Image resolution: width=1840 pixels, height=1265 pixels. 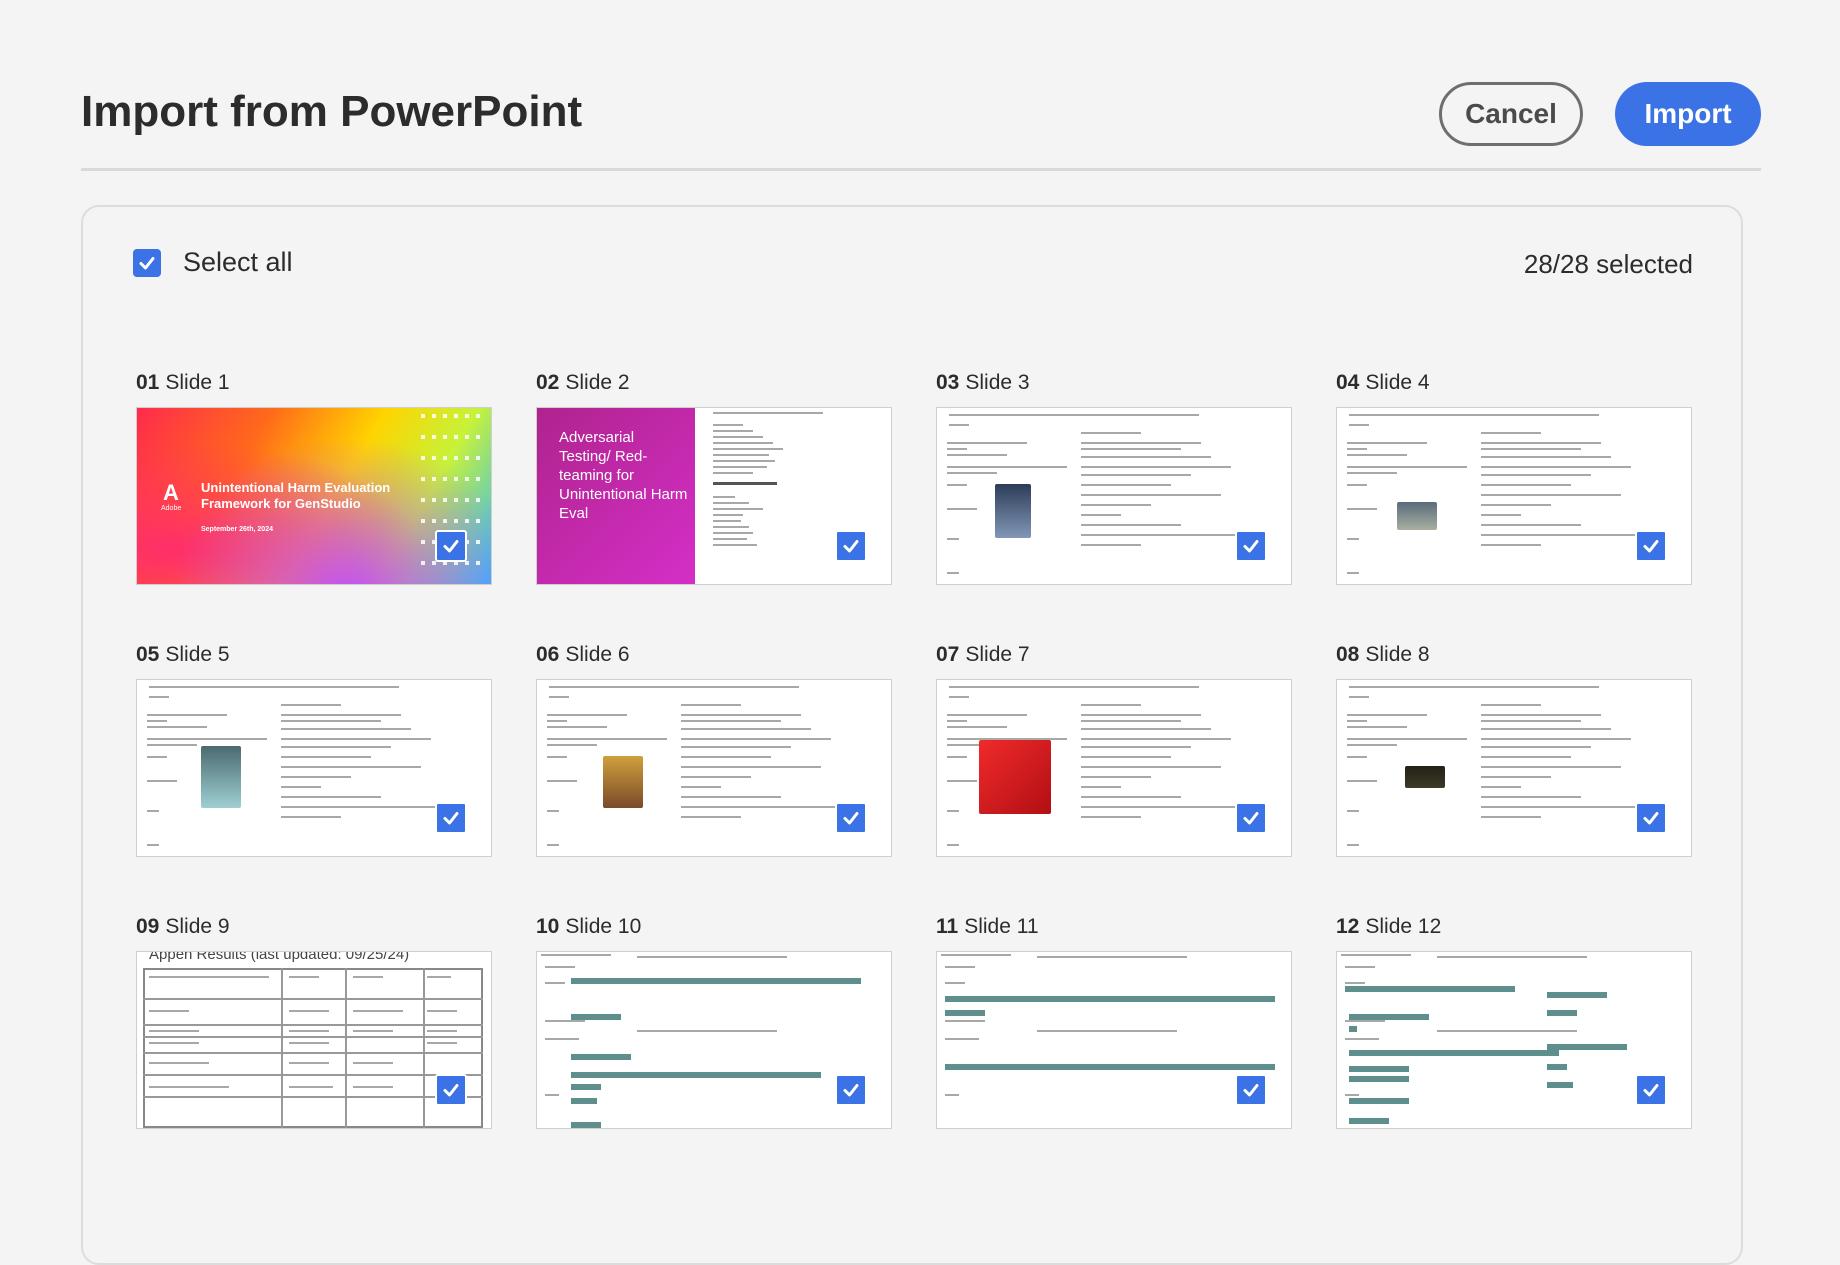 I want to click on dialog-header: Import from PowerPoint Cancel Import, so click(x=921, y=126).